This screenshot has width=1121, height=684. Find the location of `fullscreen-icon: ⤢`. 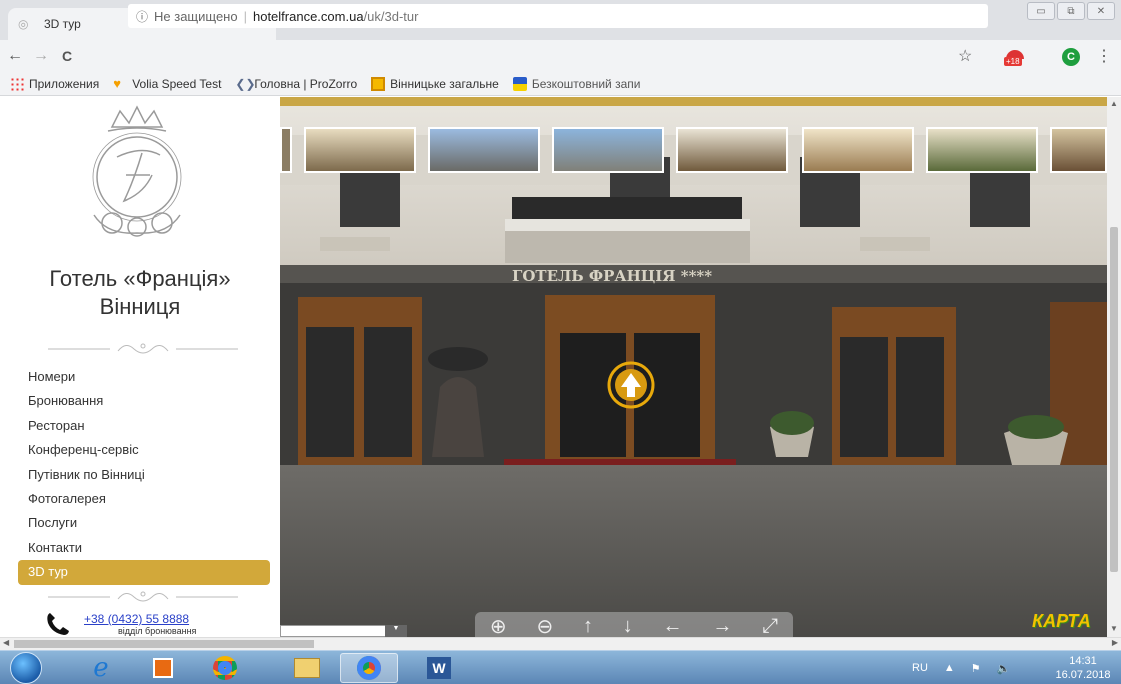

fullscreen-icon: ⤢ is located at coordinates (770, 626).